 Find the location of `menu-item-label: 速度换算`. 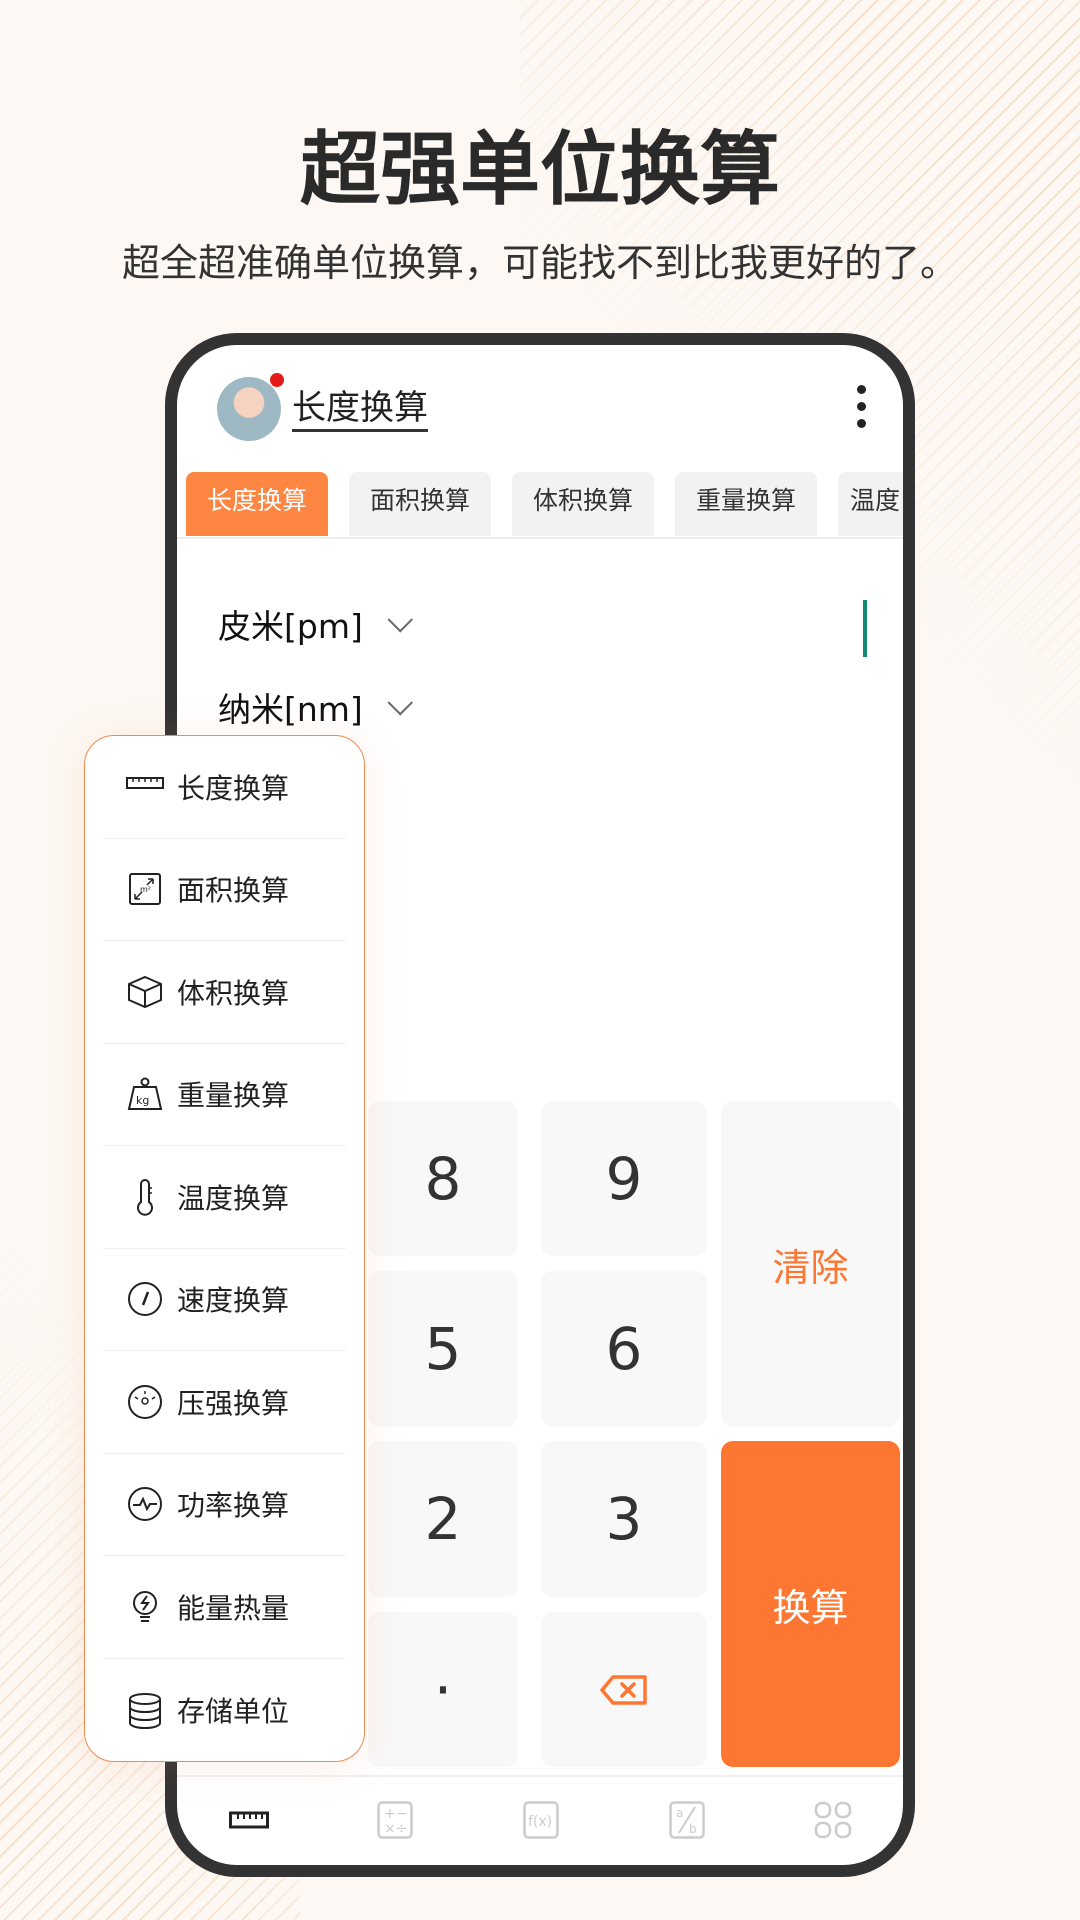

menu-item-label: 速度换算 is located at coordinates (233, 1301).